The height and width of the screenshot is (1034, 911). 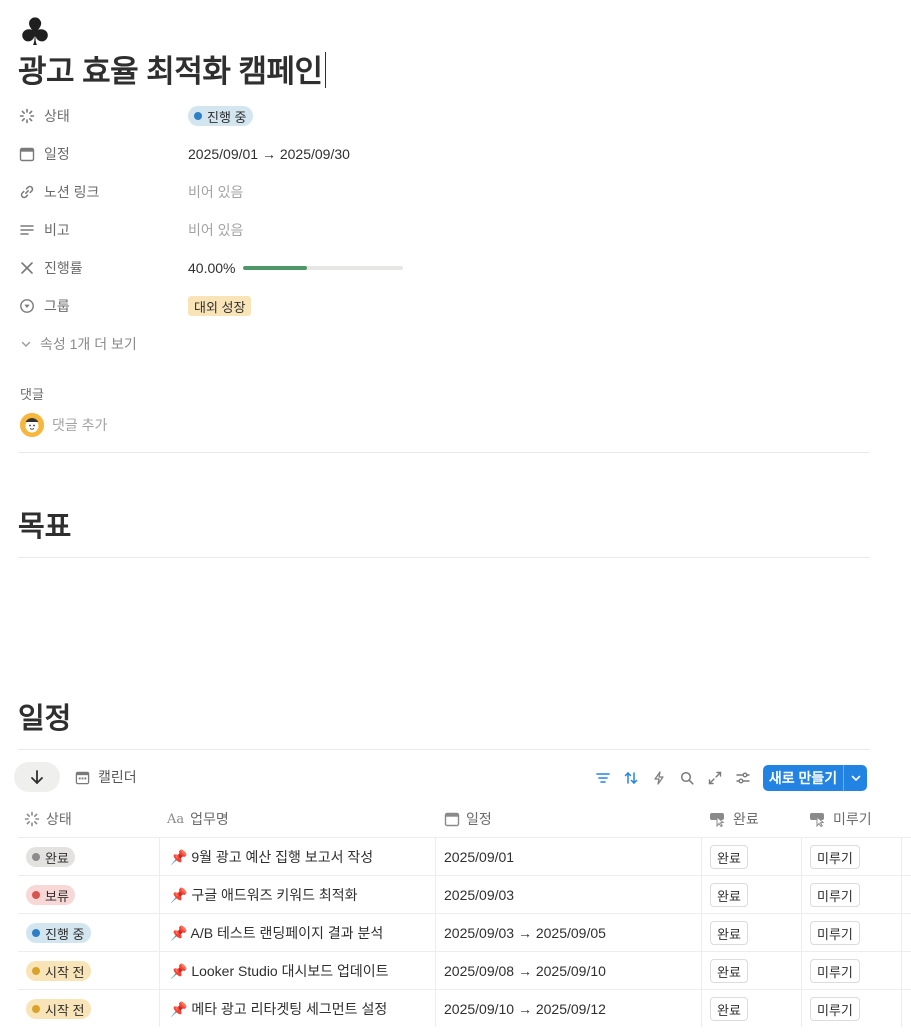 I want to click on status-cell: 진행 중, so click(x=58, y=933).